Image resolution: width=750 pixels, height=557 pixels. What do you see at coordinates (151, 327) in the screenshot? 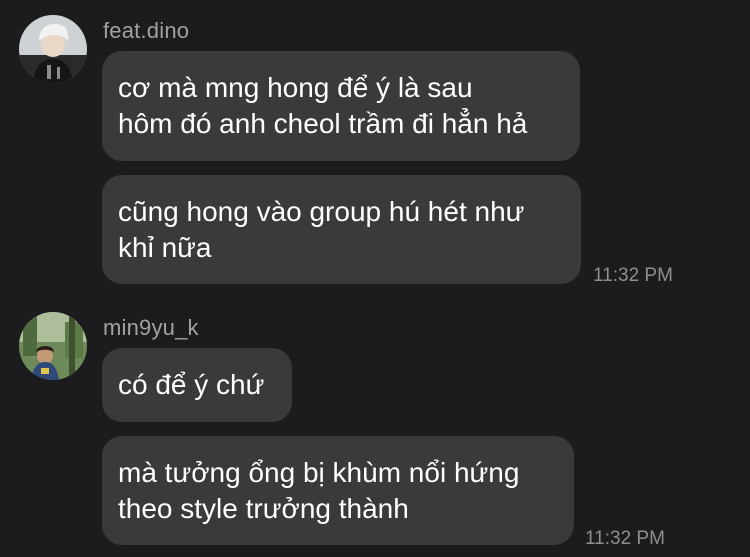
I see `sender-name: min9yu_k` at bounding box center [151, 327].